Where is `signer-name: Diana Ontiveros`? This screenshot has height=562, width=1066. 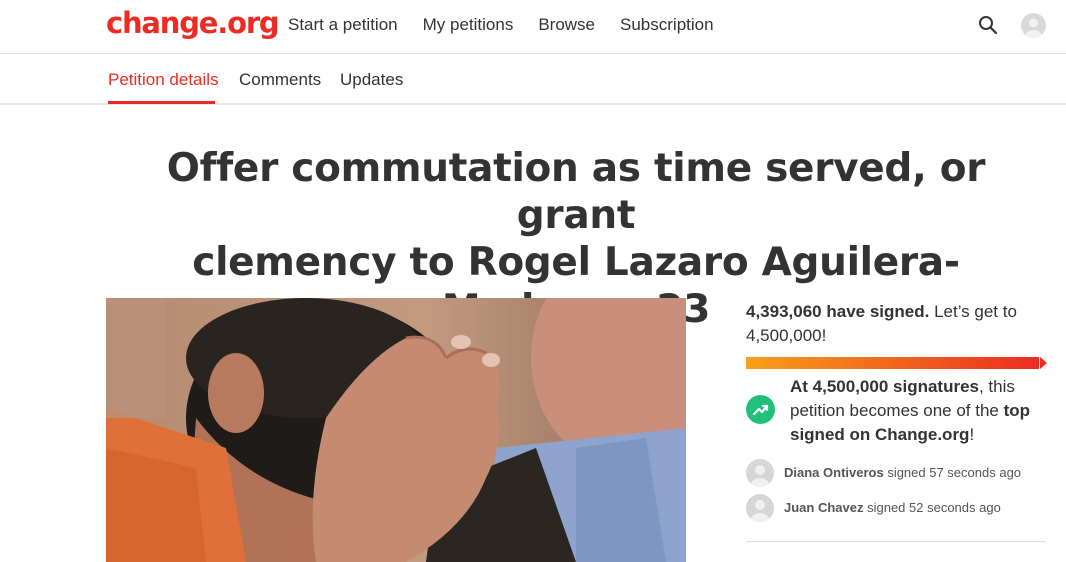 signer-name: Diana Ontiveros is located at coordinates (834, 472).